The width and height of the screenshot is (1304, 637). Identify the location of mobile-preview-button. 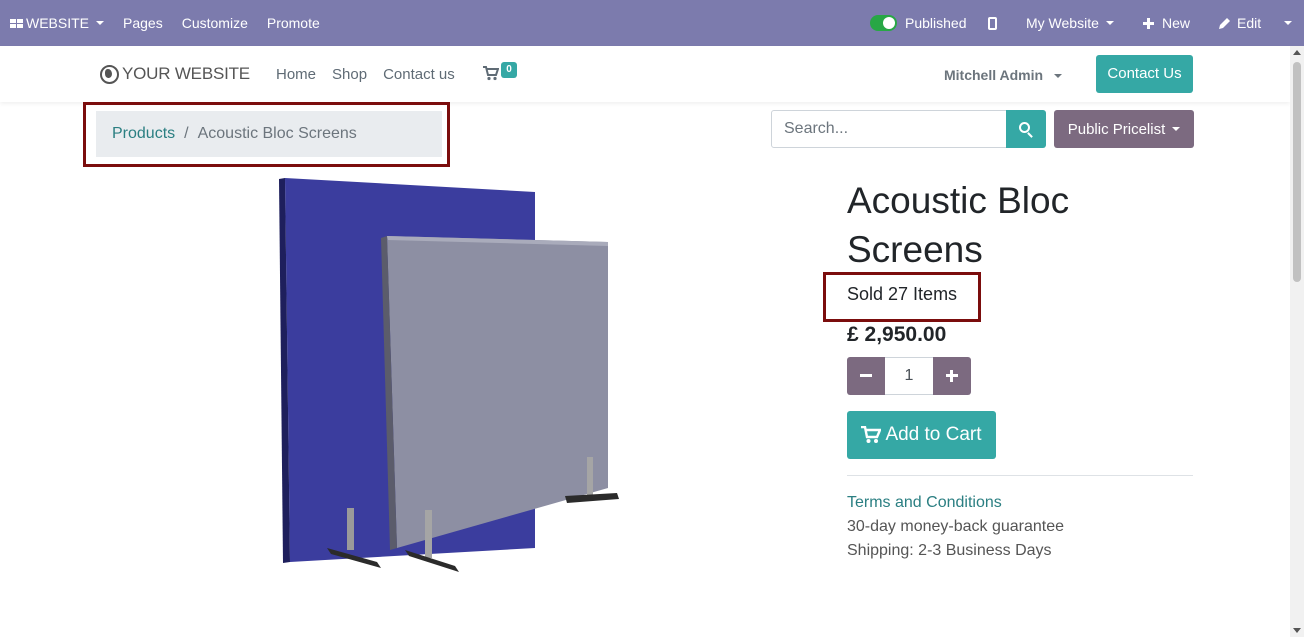
(992, 23).